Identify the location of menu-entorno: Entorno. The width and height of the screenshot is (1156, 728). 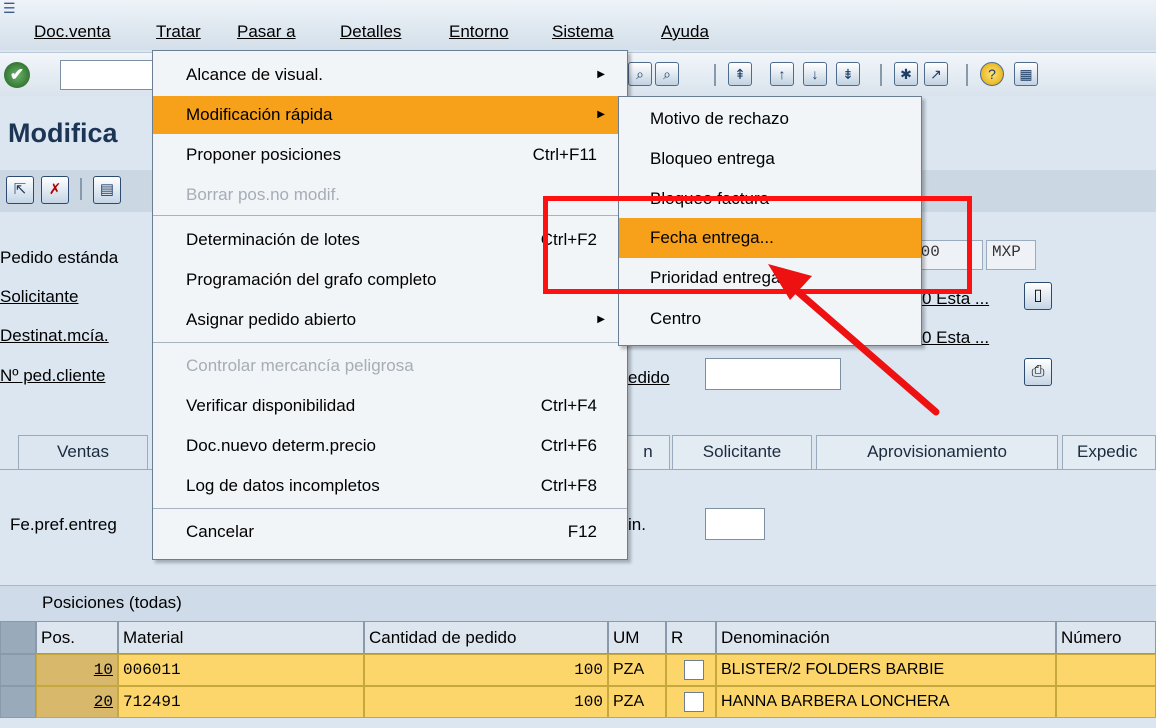
(479, 32).